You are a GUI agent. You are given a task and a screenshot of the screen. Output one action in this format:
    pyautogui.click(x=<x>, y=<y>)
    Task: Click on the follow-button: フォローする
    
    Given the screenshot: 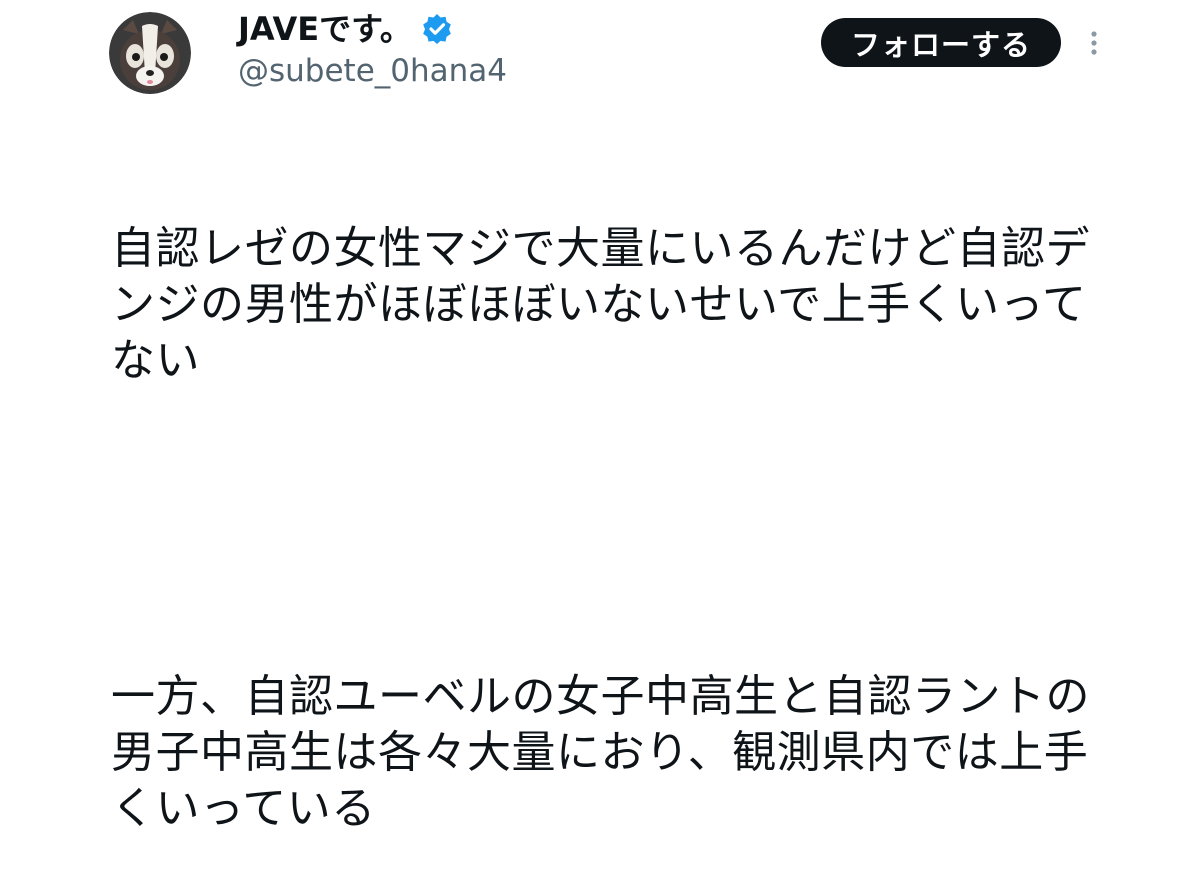 What is the action you would take?
    pyautogui.click(x=941, y=42)
    